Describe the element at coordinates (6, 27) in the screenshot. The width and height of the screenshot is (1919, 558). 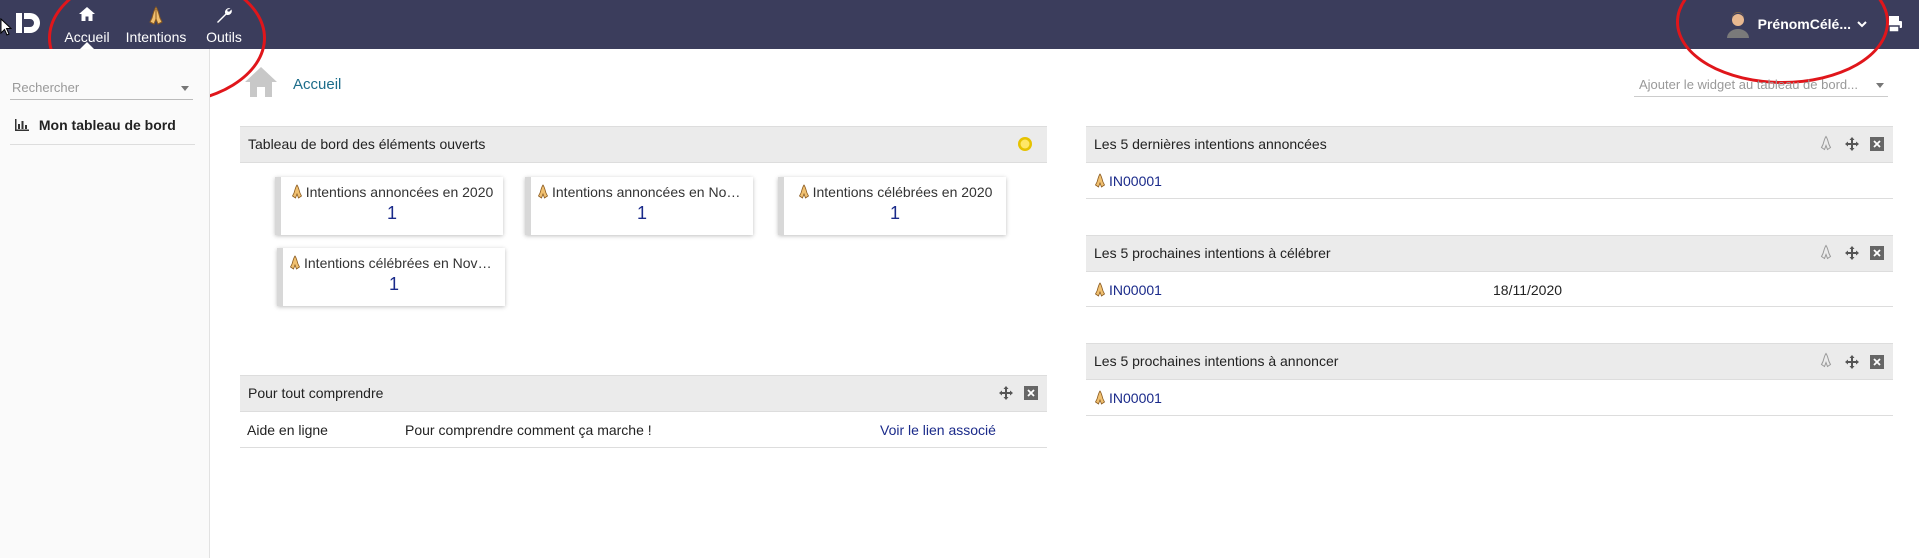
I see `mouse-cursor-icon` at that location.